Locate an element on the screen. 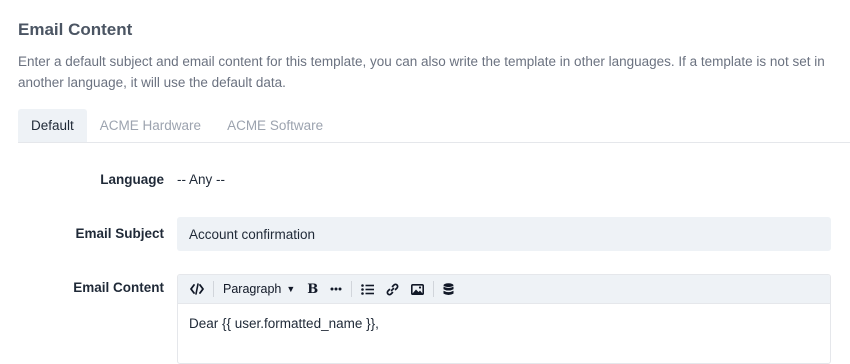  tab-acme-software: ACME Software is located at coordinates (275, 125).